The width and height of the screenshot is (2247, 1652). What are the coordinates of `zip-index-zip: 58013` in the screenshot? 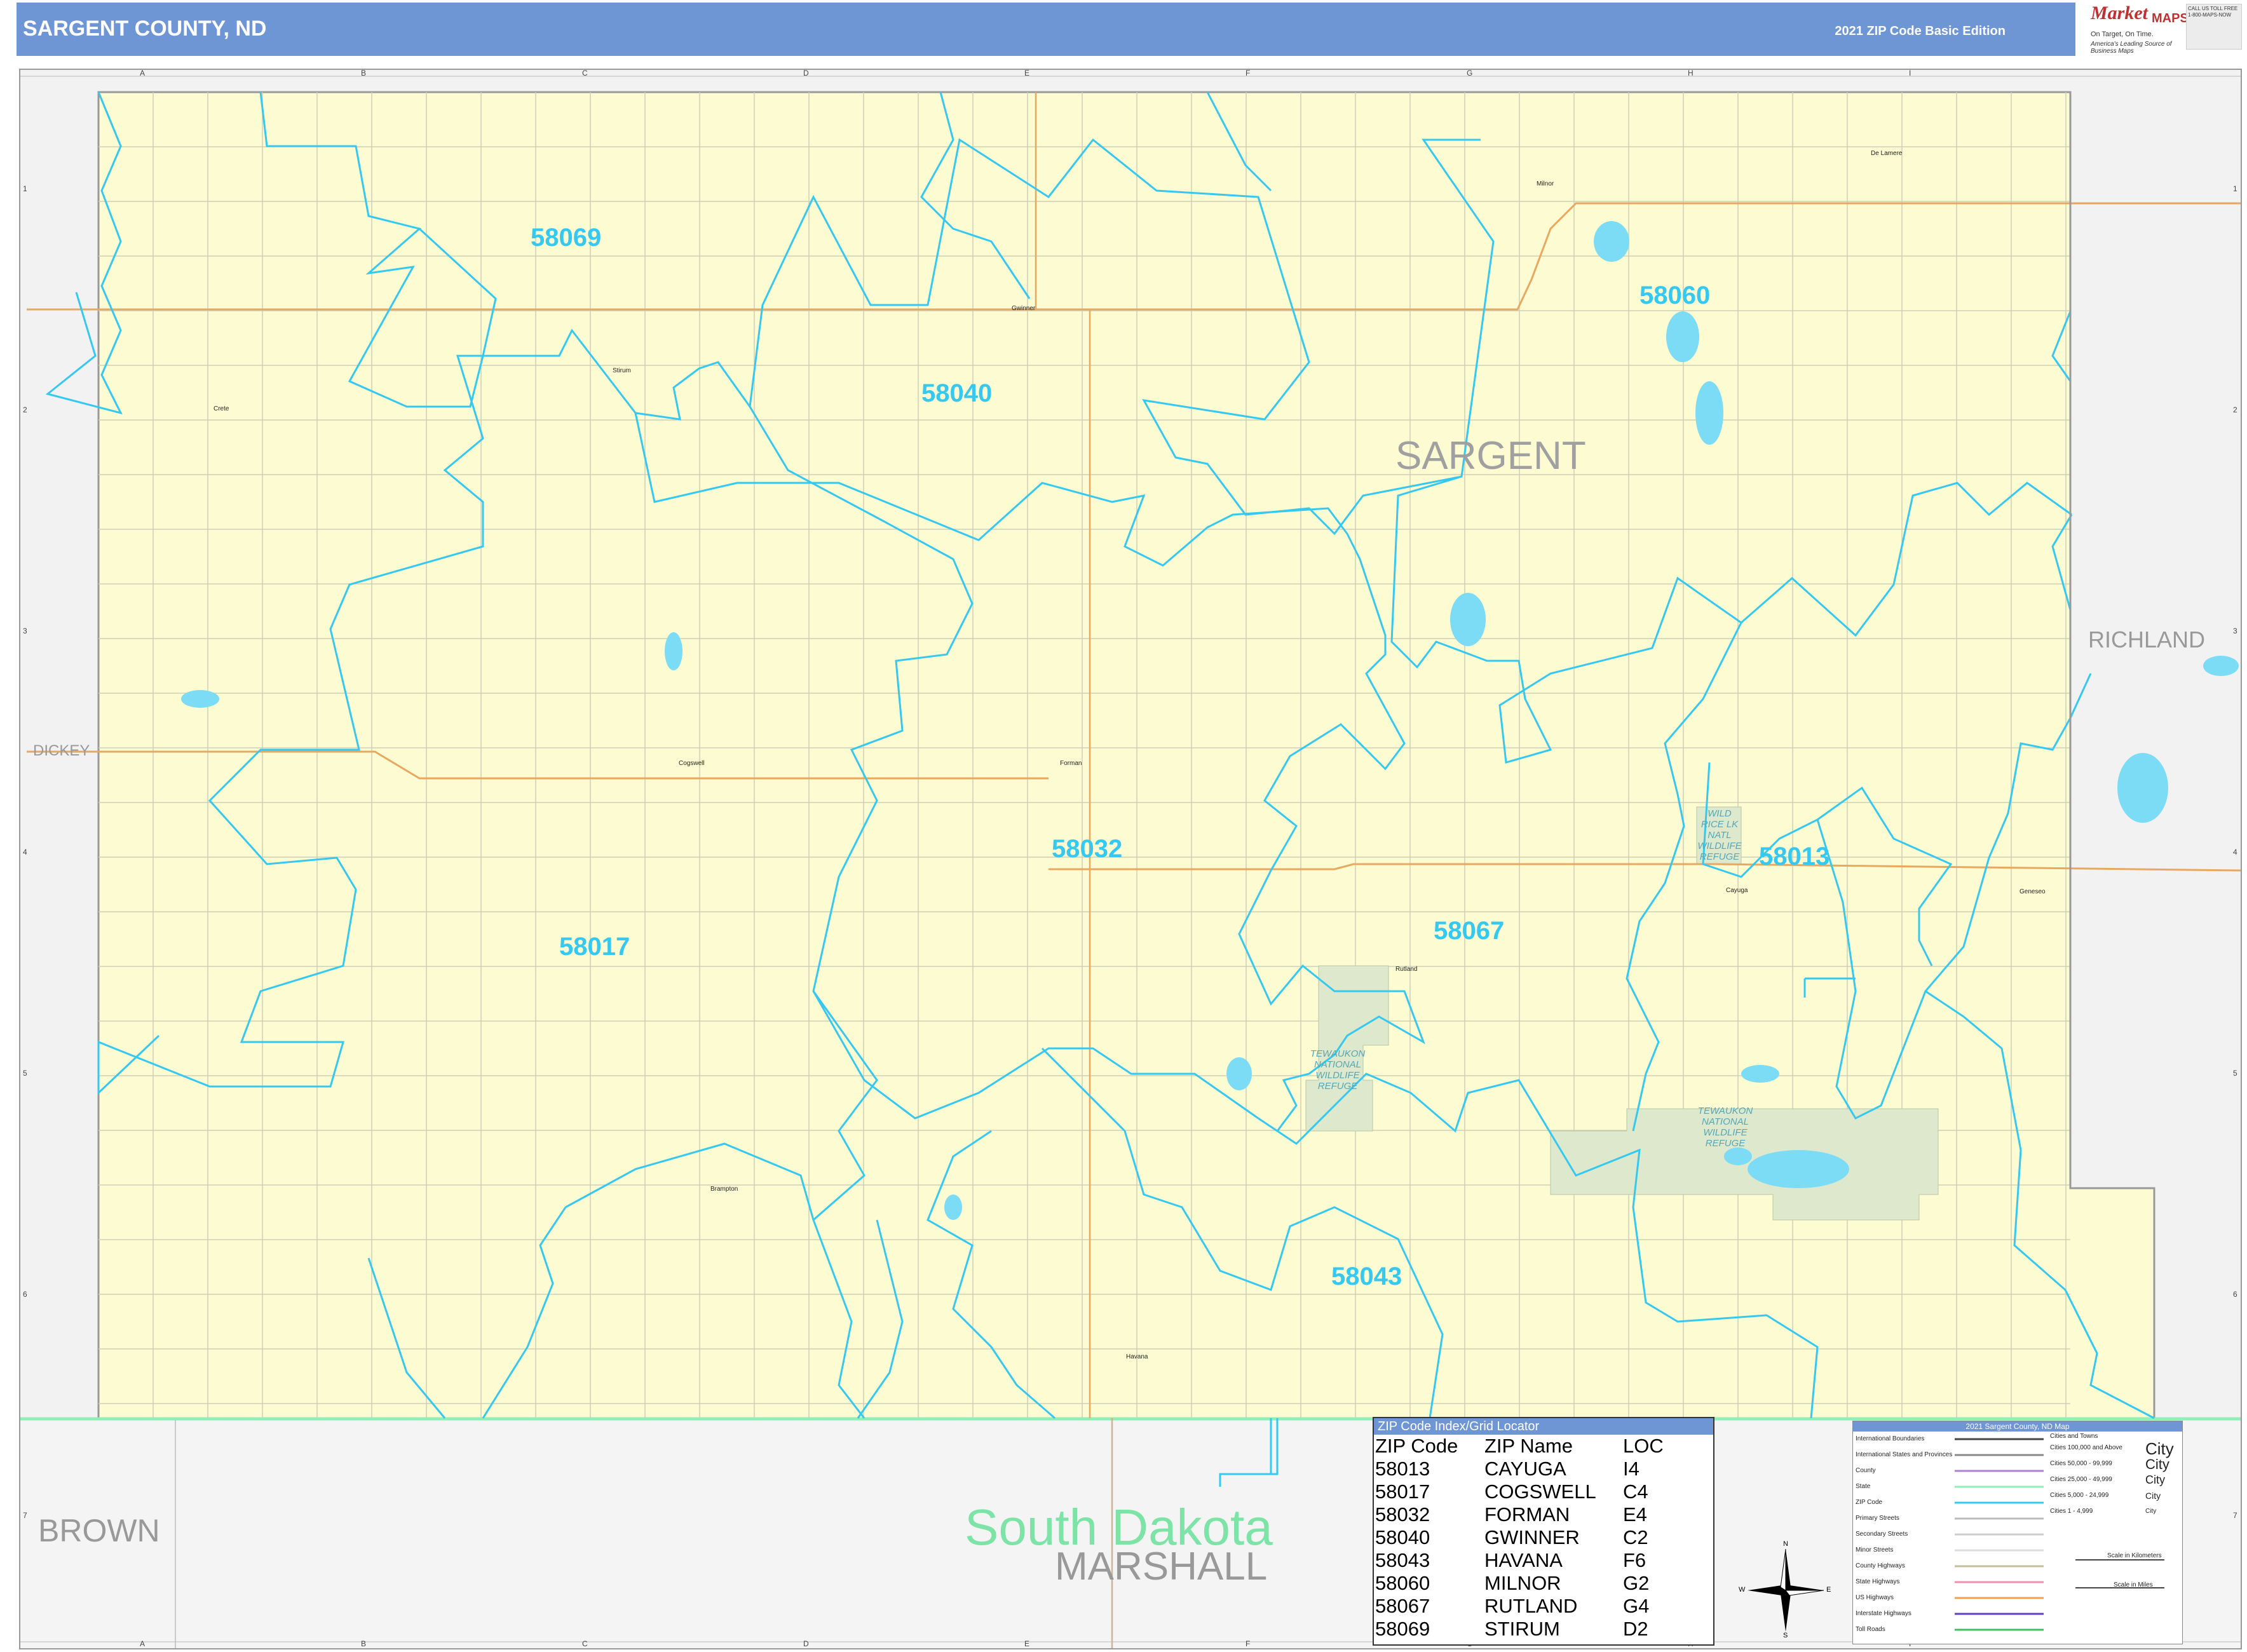 It's located at (1402, 1469).